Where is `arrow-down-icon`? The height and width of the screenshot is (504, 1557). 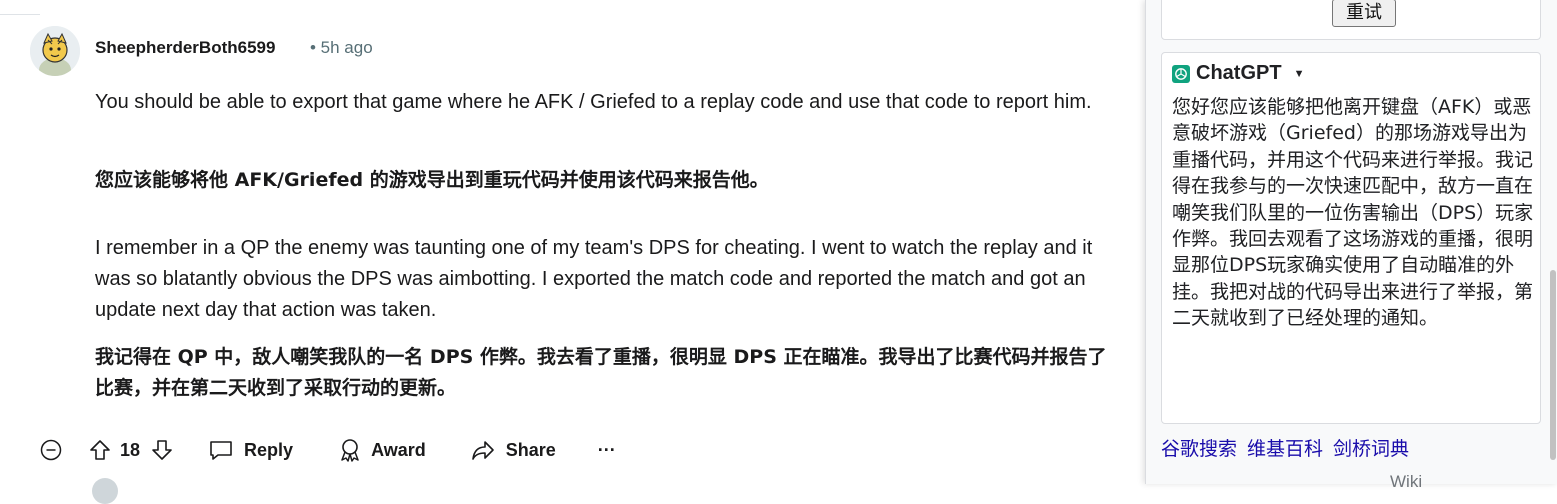 arrow-down-icon is located at coordinates (162, 450).